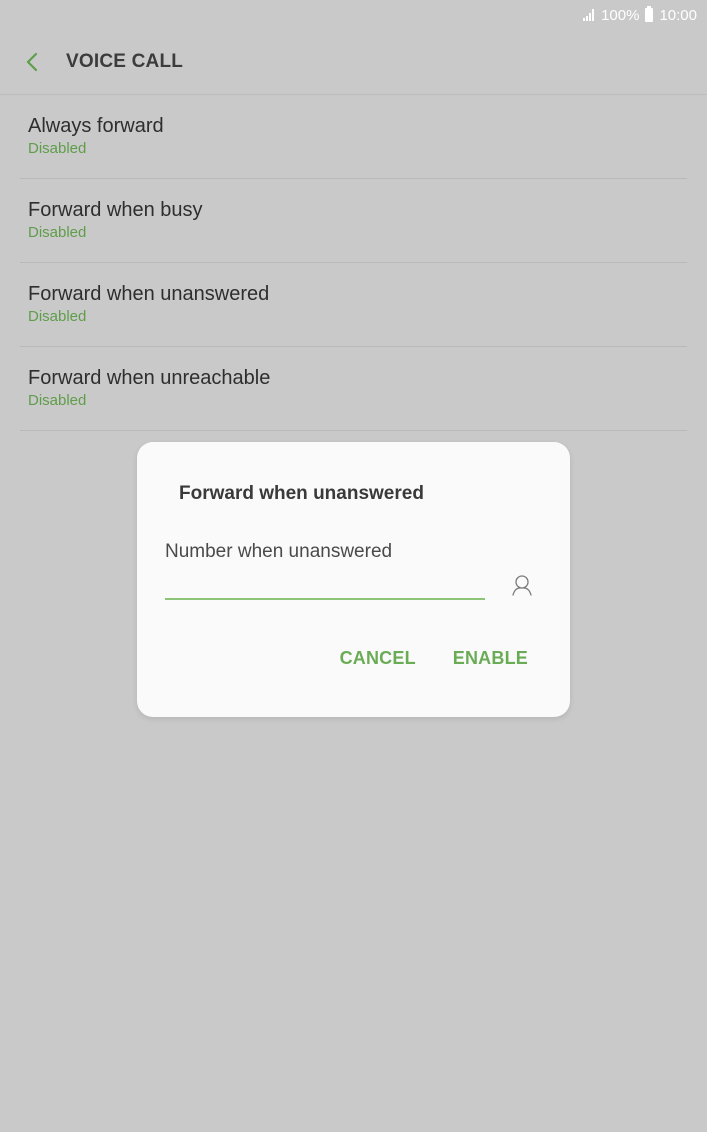 The height and width of the screenshot is (1132, 707). Describe the element at coordinates (353, 389) in the screenshot. I see `list-item-forward-when-unreachable: Forward when unreachable Disabled` at that location.